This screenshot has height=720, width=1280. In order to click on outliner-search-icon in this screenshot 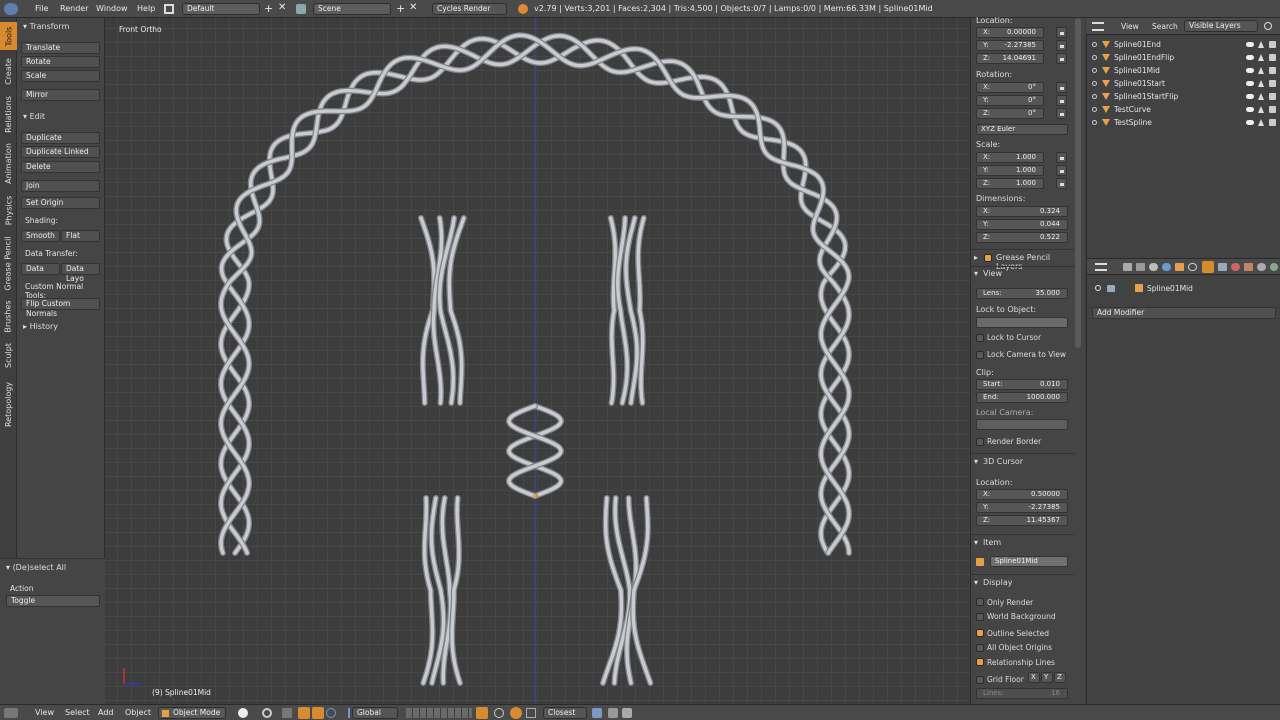, I will do `click(1268, 26)`.